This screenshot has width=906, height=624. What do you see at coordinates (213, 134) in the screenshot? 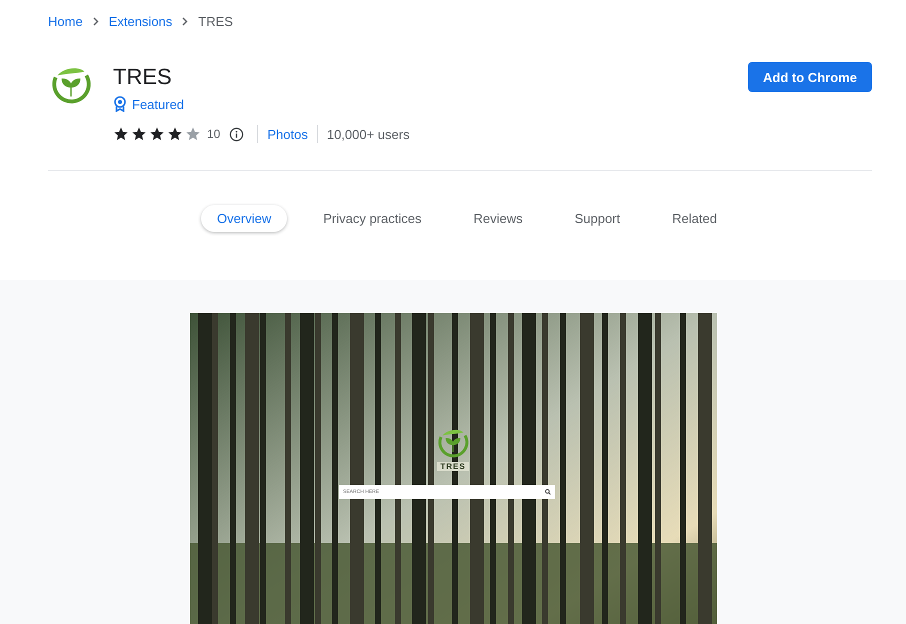
I see `rating-count: 10` at bounding box center [213, 134].